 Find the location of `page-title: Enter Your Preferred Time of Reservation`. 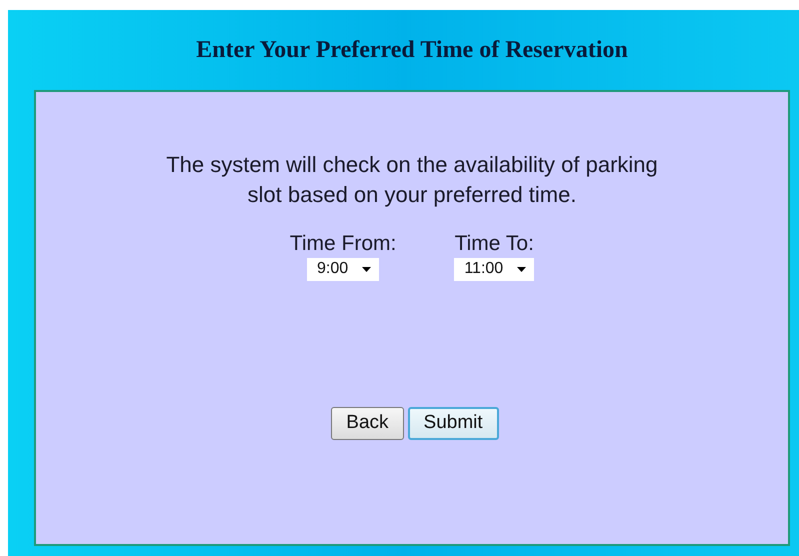

page-title: Enter Your Preferred Time of Reservation is located at coordinates (412, 50).